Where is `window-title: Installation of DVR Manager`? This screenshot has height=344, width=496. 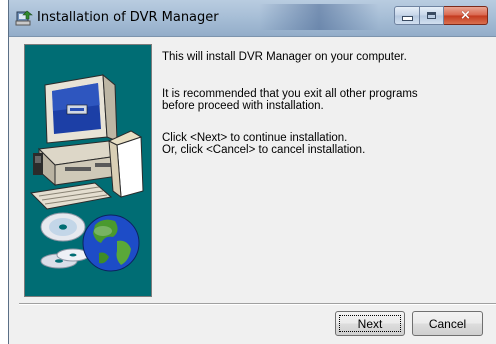
window-title: Installation of DVR Manager is located at coordinates (128, 17).